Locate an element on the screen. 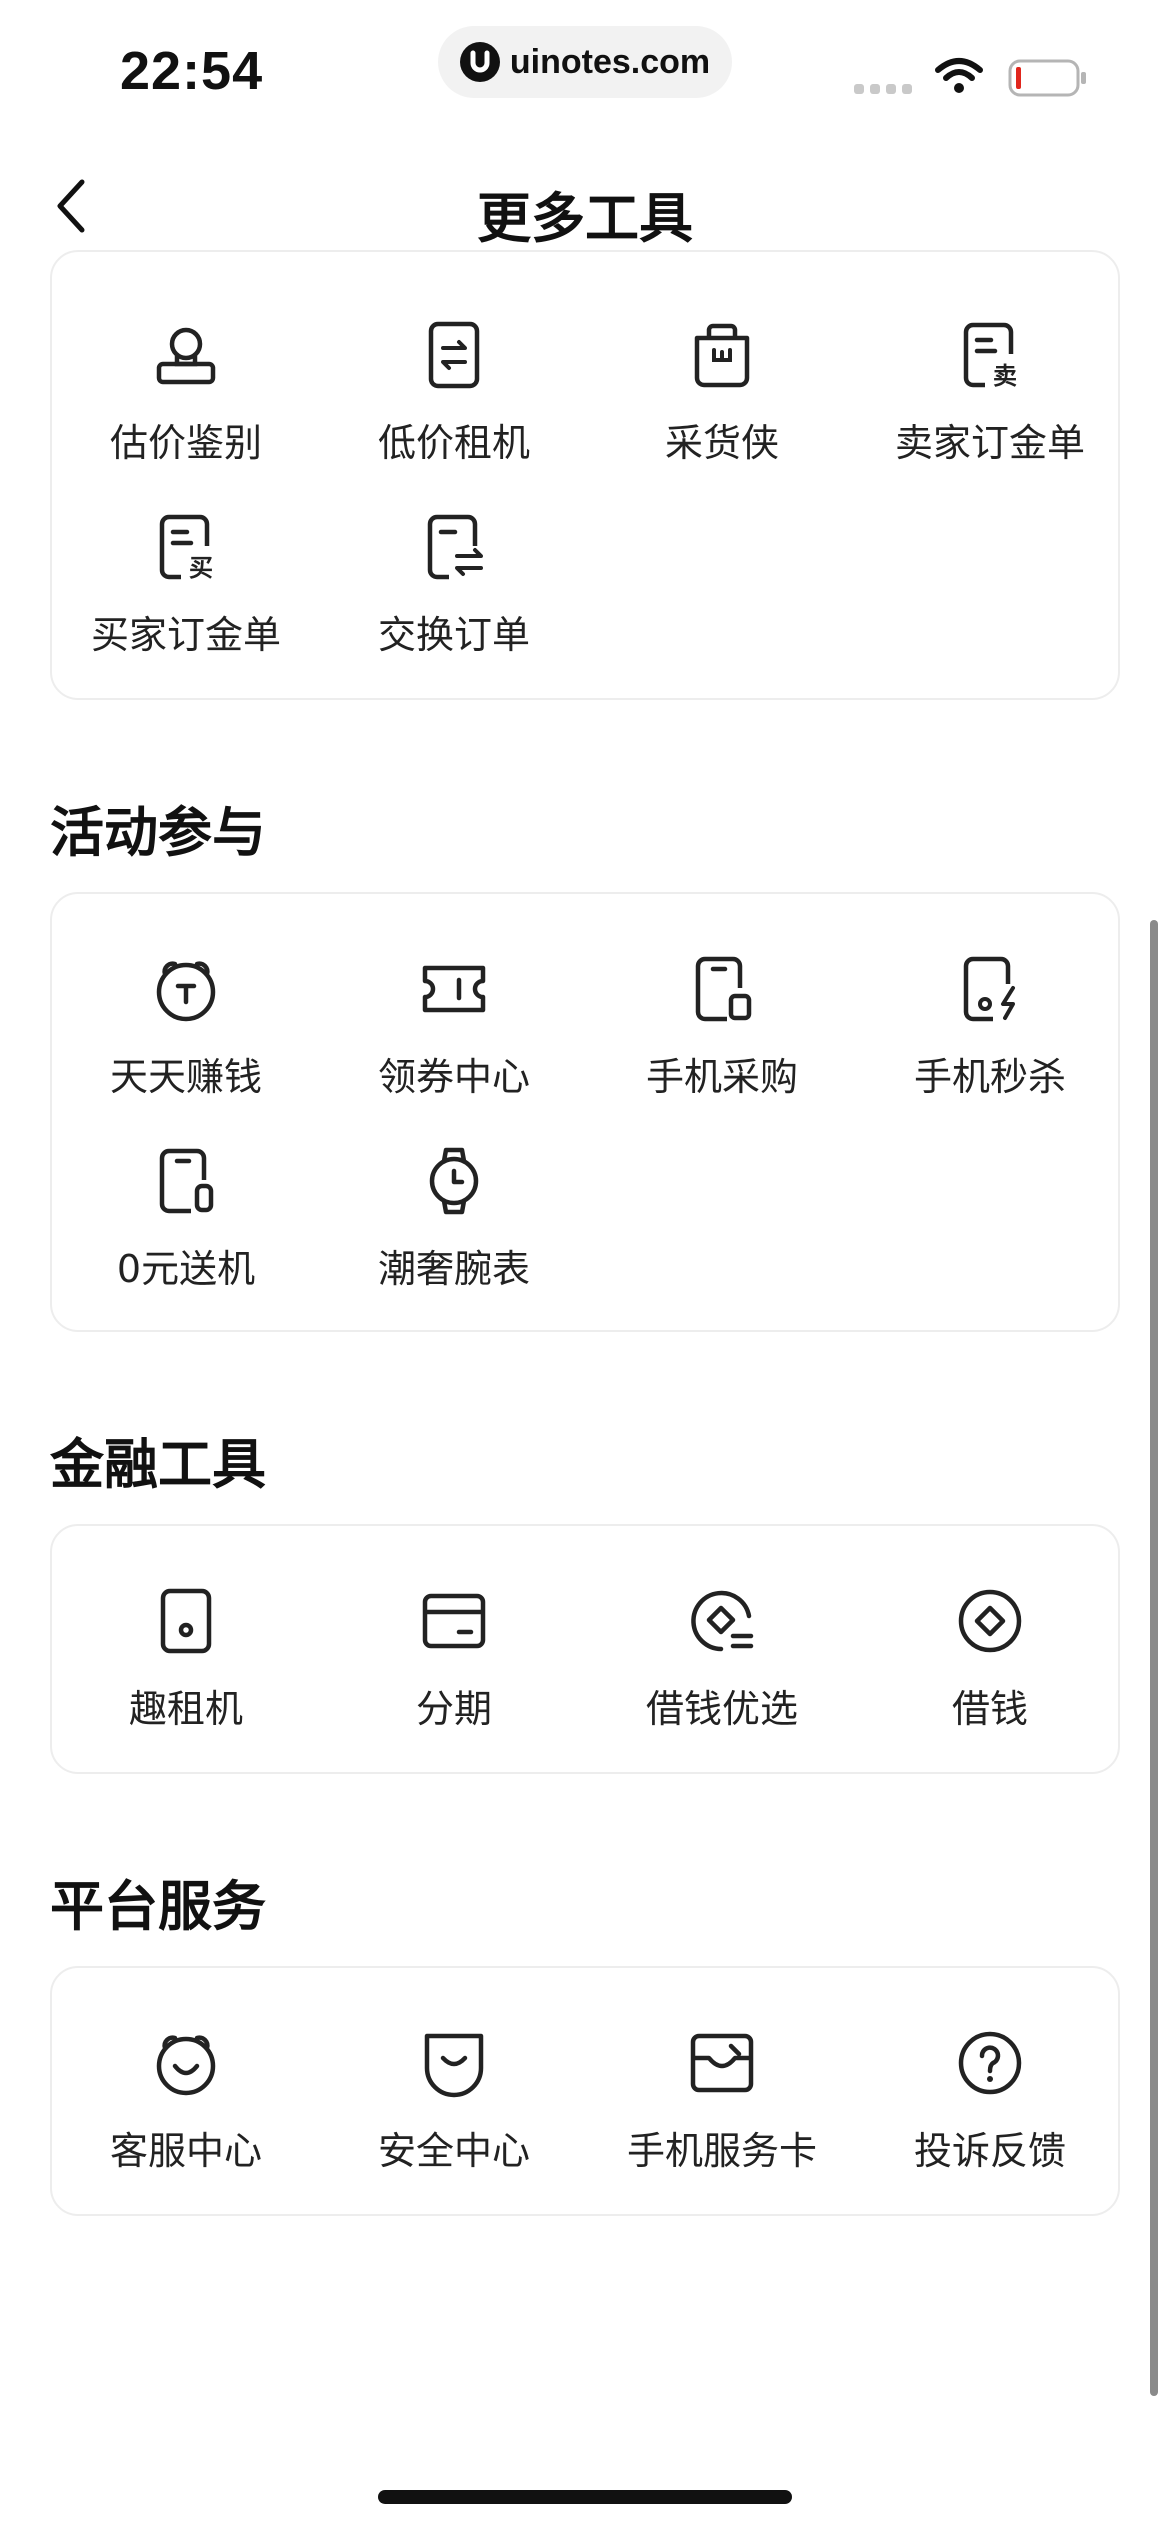 The height and width of the screenshot is (2532, 1170). finance-item-loan-select: 借钱优选 is located at coordinates (722, 1681).